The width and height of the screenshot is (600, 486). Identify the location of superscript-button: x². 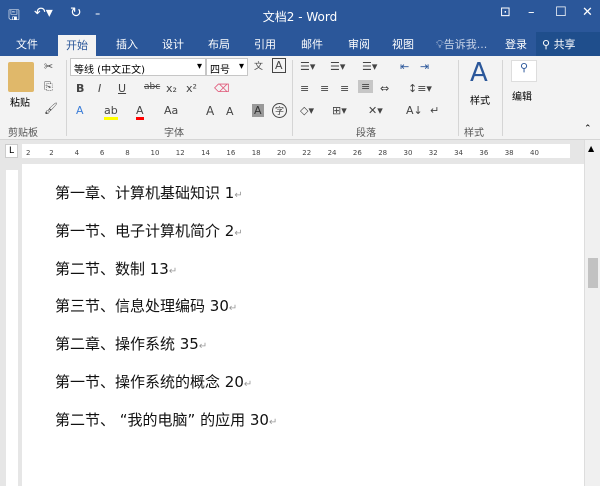
(191, 88).